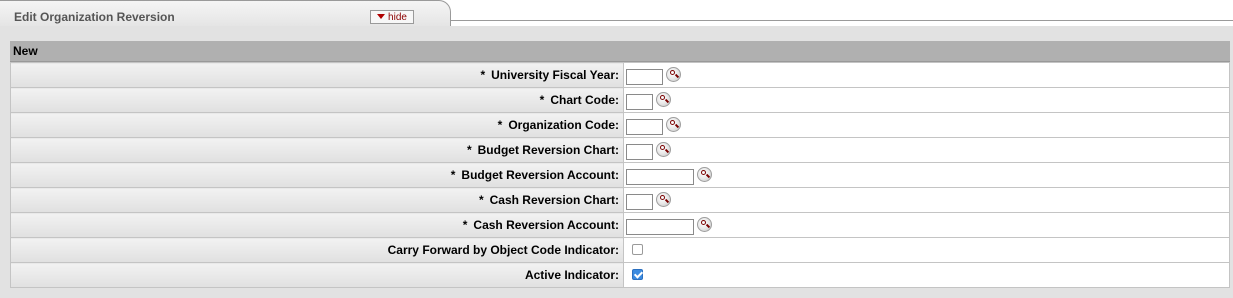 The height and width of the screenshot is (298, 1233). I want to click on row-university-fiscal-year: * University Fiscal Year:, so click(620, 75).